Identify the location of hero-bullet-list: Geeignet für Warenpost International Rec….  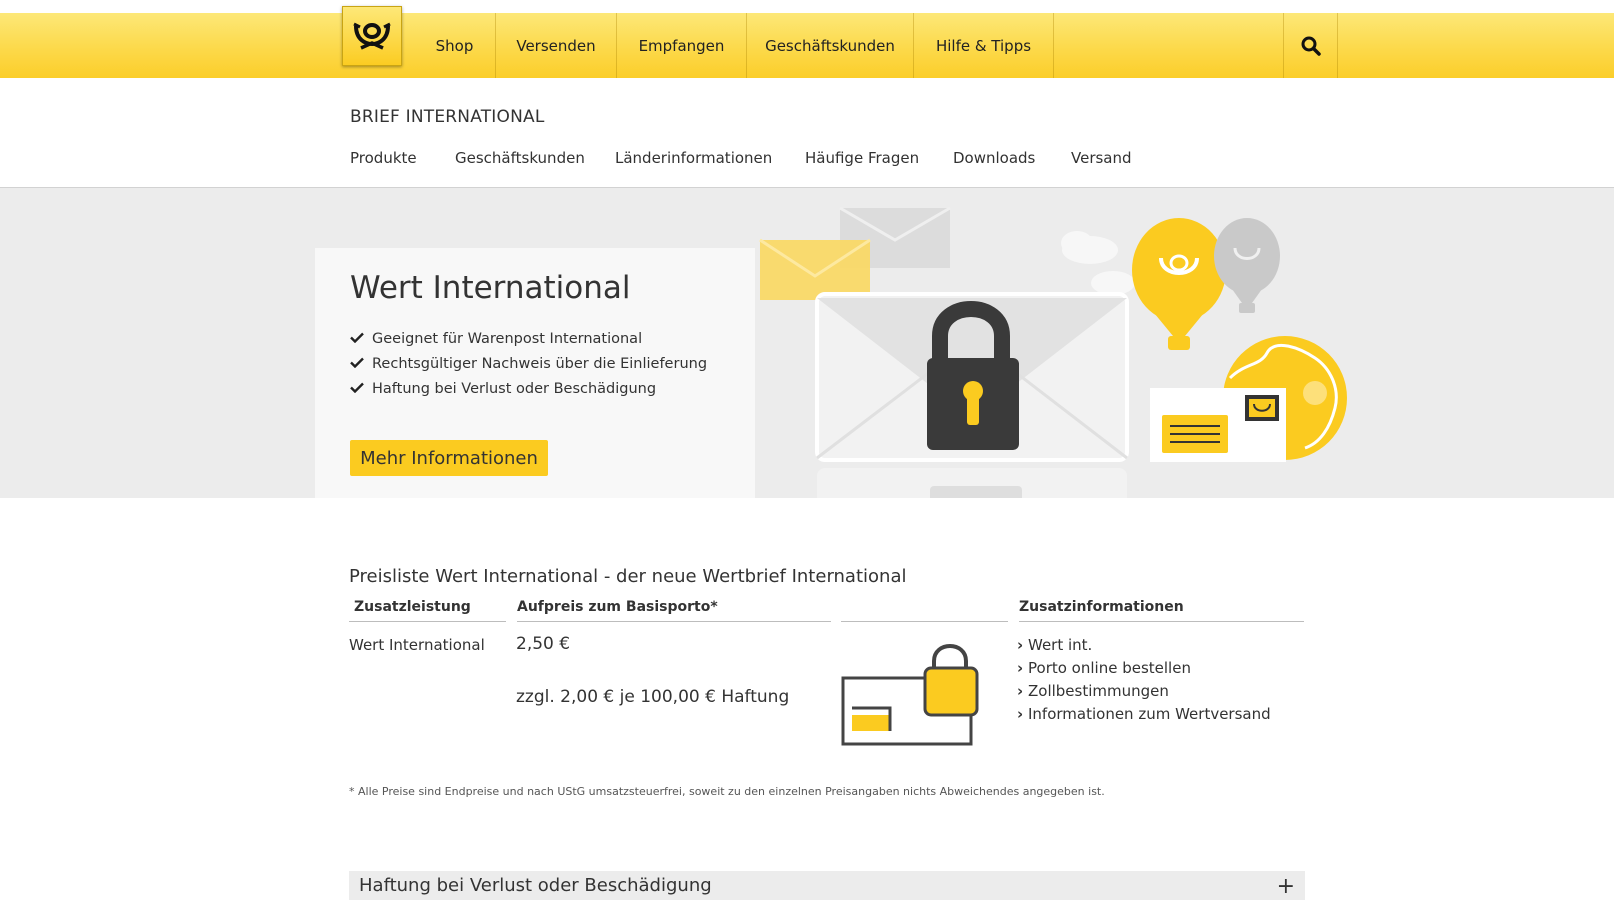
(528, 363).